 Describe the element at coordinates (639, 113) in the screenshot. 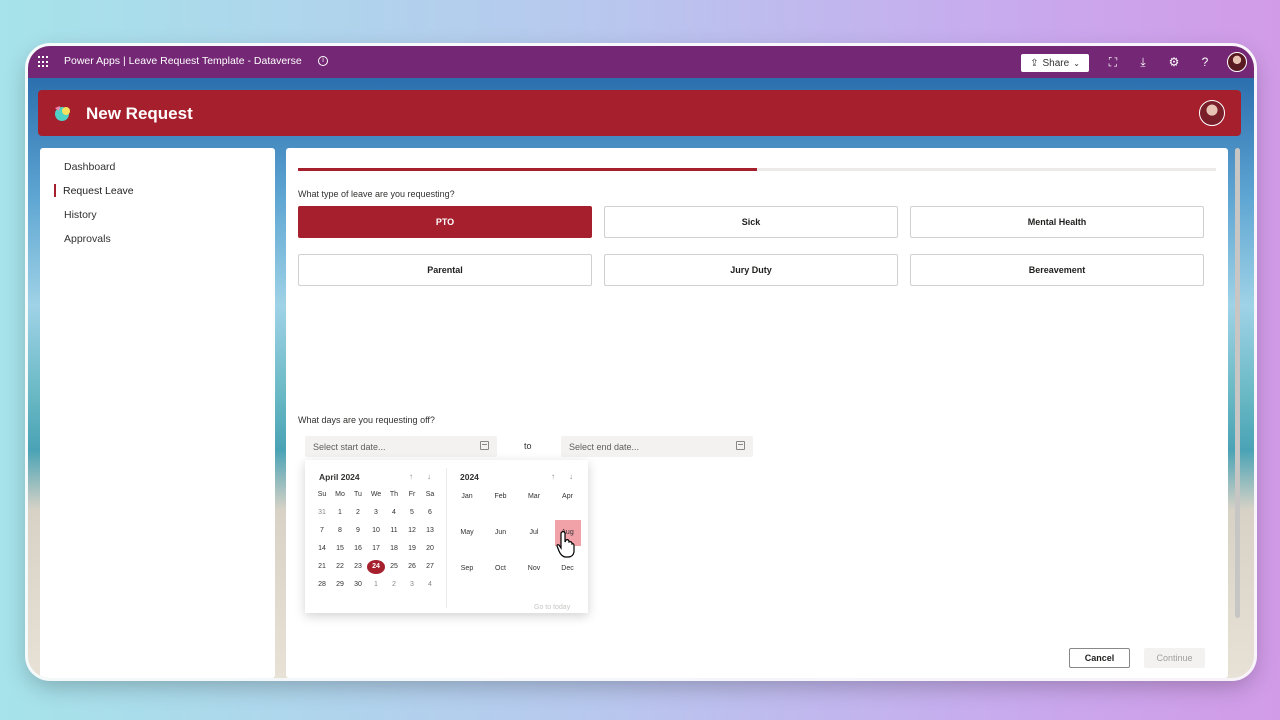

I see `page-header: New Request` at that location.